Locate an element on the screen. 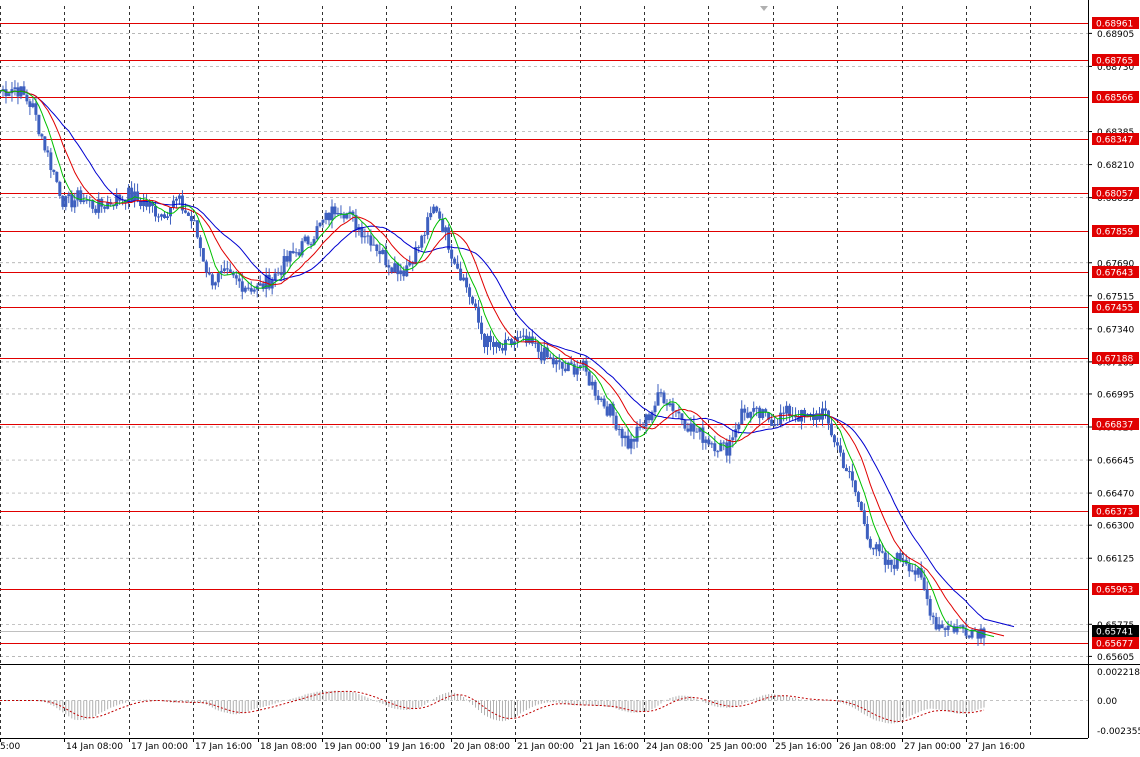 The width and height of the screenshot is (1140, 757). x-tick-label: 25 Jan 16:00 is located at coordinates (803, 747).